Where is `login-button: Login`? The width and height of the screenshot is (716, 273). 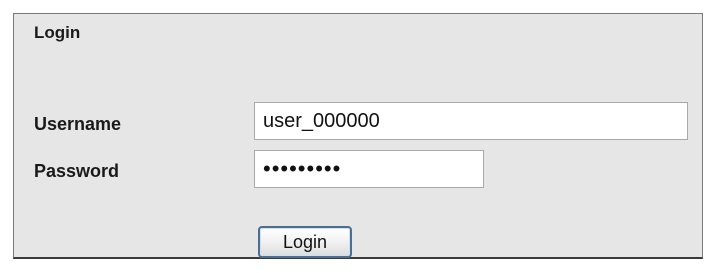
login-button: Login is located at coordinates (305, 242).